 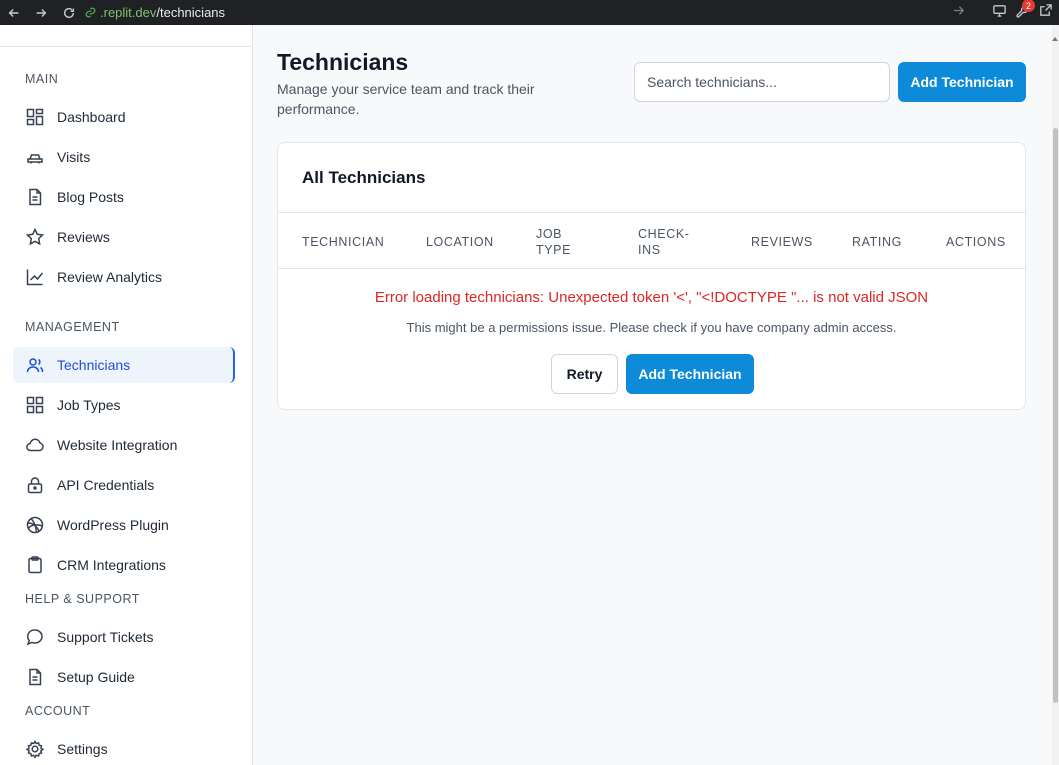 I want to click on sidebar-item-technicians: Technicians, so click(x=124, y=365).